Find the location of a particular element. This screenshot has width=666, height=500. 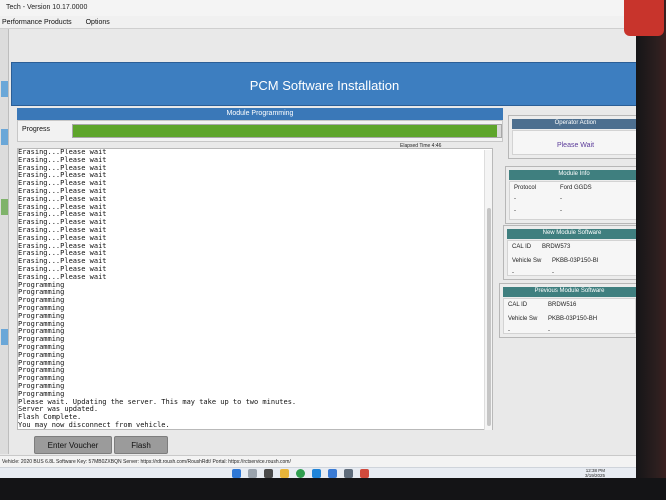

operator-action-header: Operator Action is located at coordinates (575, 124).